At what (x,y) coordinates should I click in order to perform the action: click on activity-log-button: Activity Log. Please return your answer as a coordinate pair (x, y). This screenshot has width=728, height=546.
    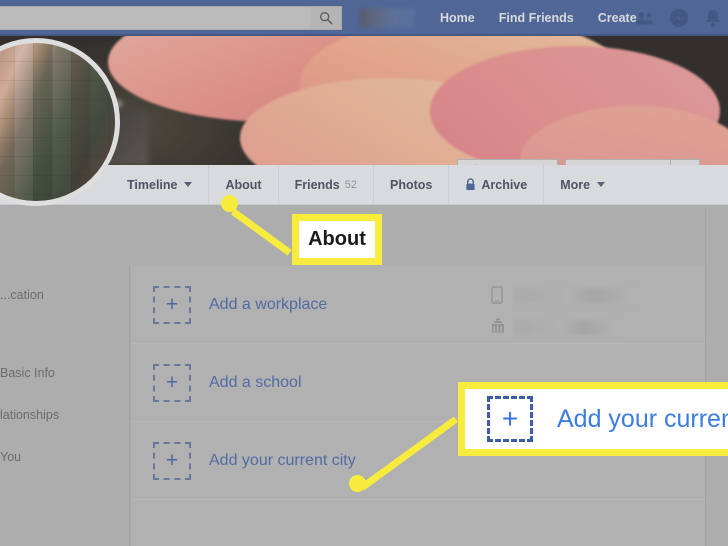
    Looking at the image, I should click on (617, 162).